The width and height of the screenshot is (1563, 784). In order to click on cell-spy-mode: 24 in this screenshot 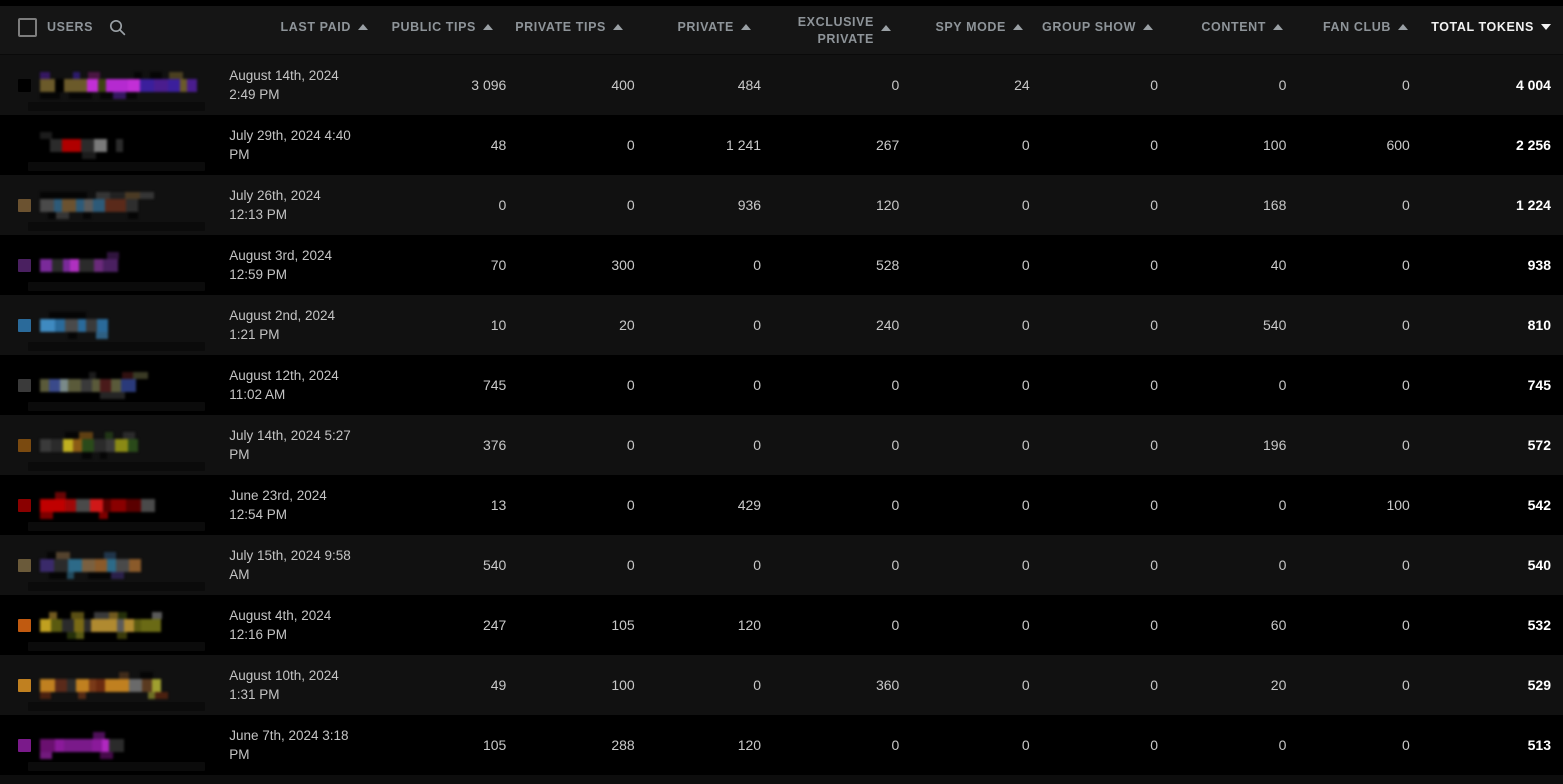, I will do `click(1022, 85)`.